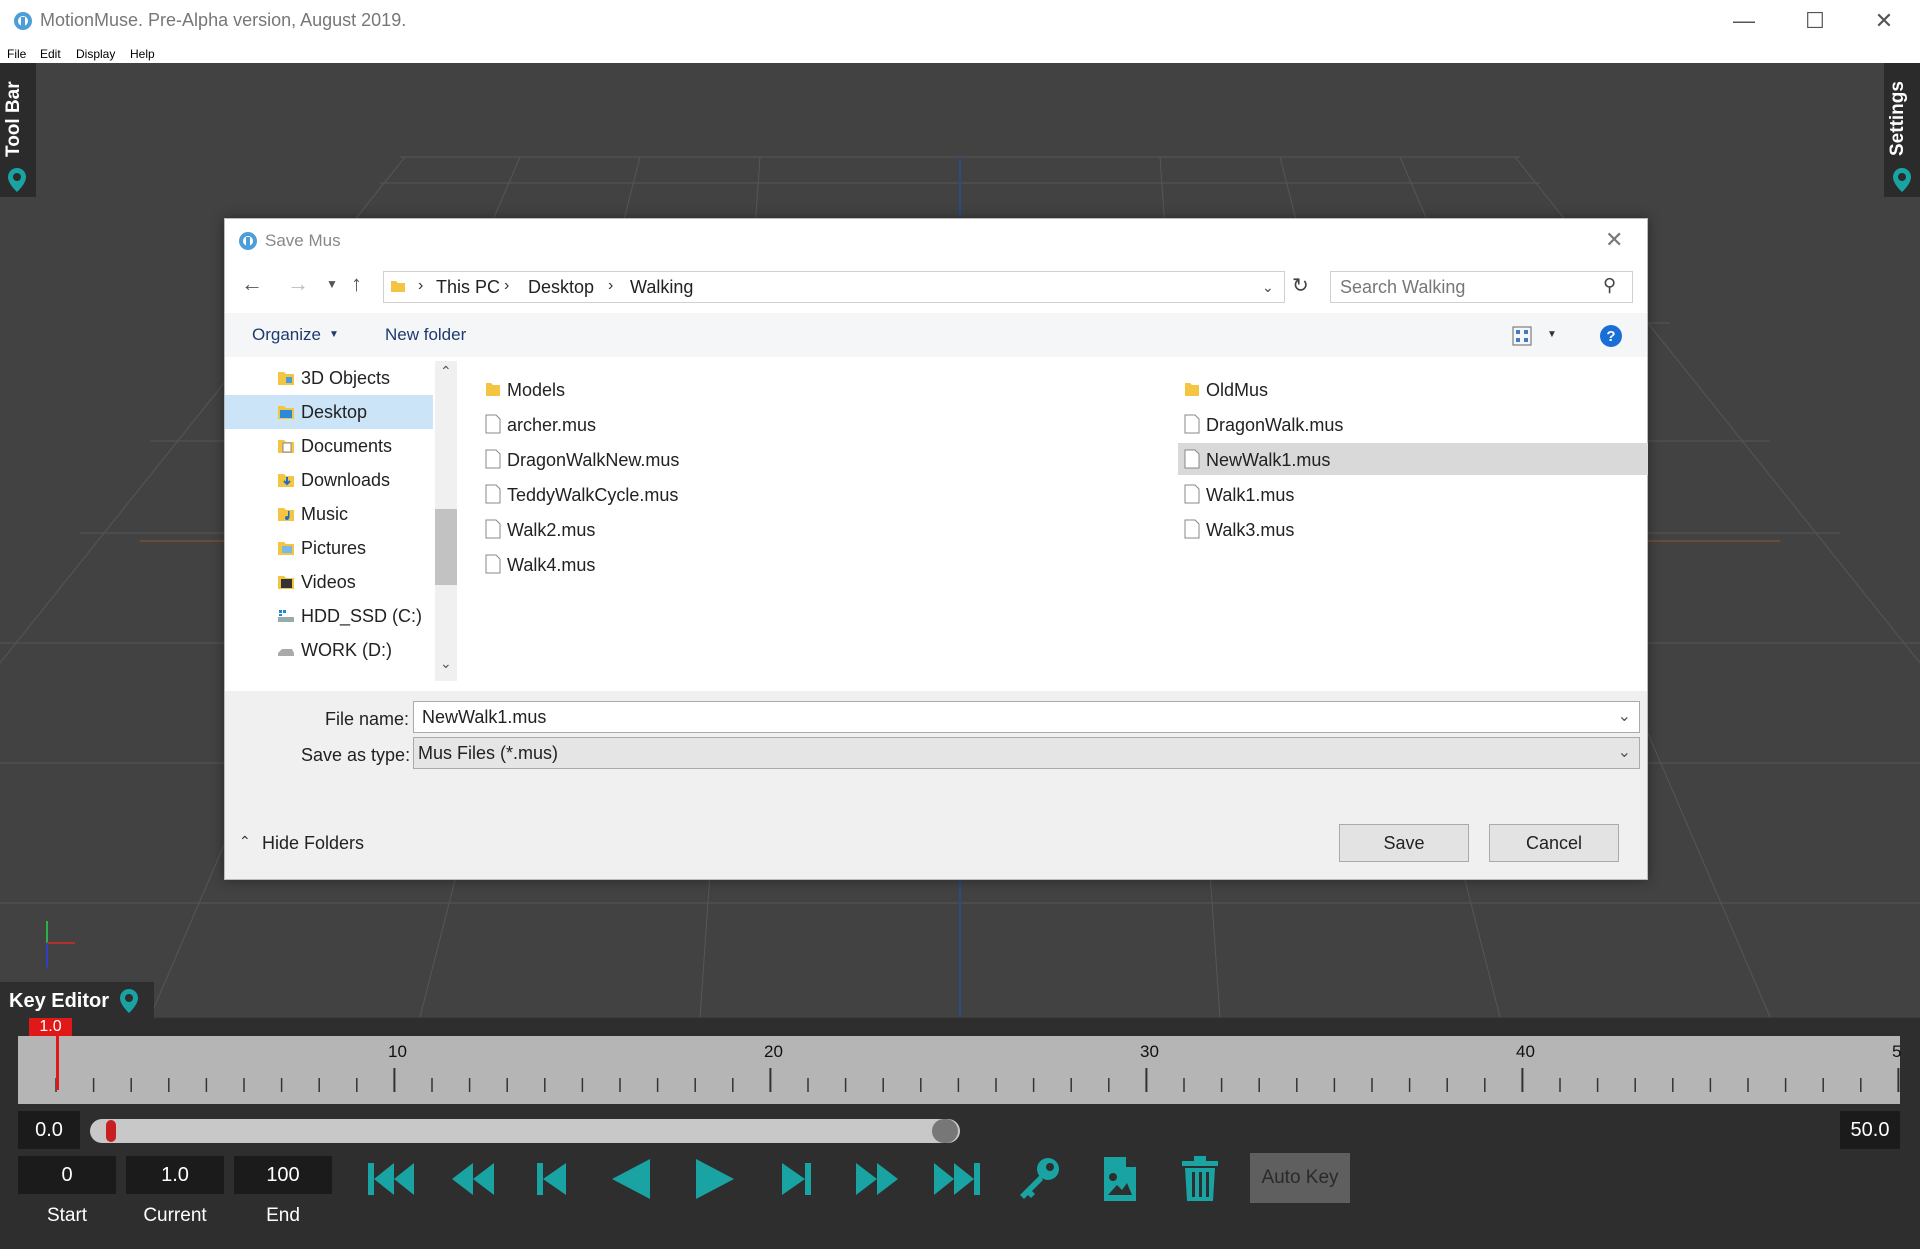 The height and width of the screenshot is (1249, 1920). Describe the element at coordinates (714, 459) in the screenshot. I see `file-item: DragonWalkNew.mus` at that location.